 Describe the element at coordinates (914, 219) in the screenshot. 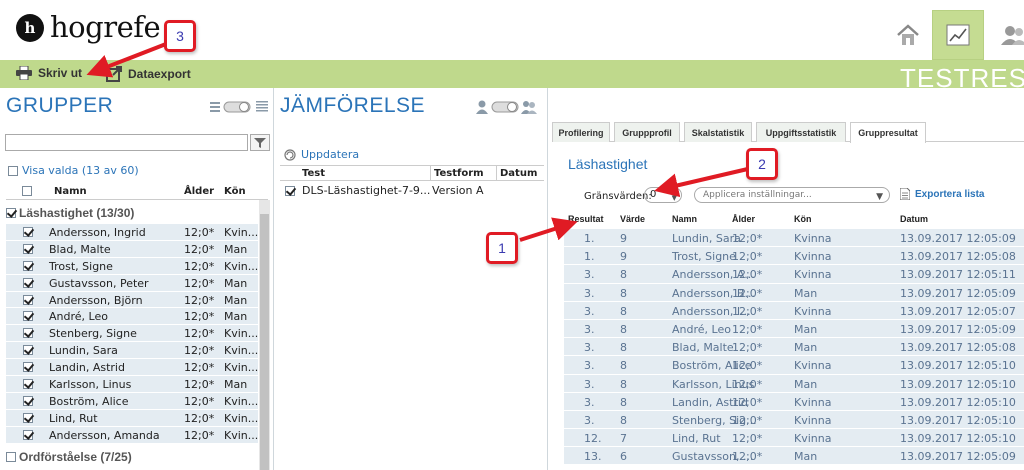

I see `col-date: Datum` at that location.